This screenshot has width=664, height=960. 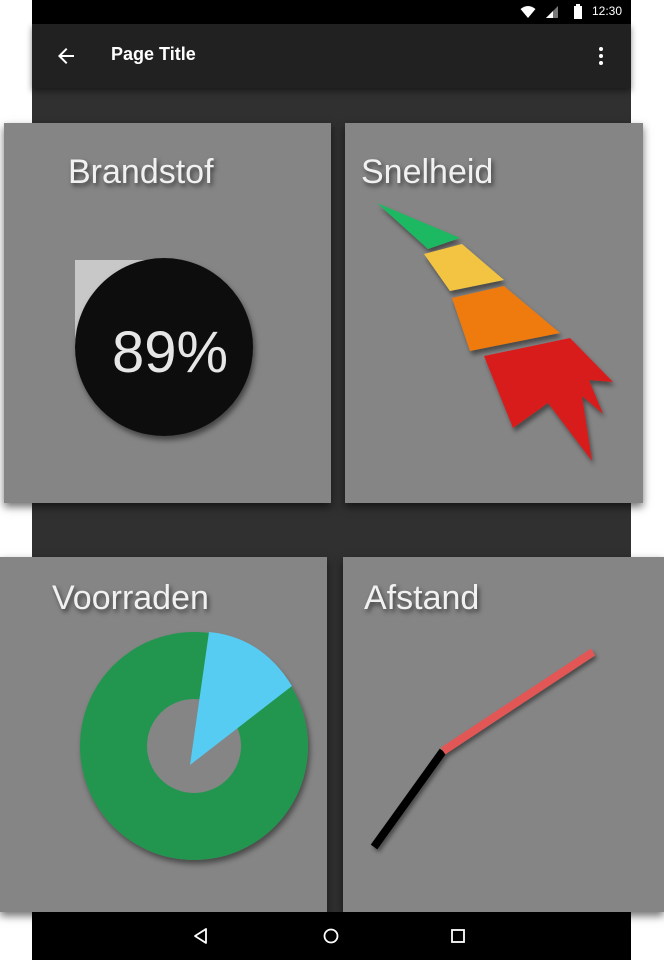 What do you see at coordinates (170, 352) in the screenshot?
I see `fuel-gauge-value: 89%` at bounding box center [170, 352].